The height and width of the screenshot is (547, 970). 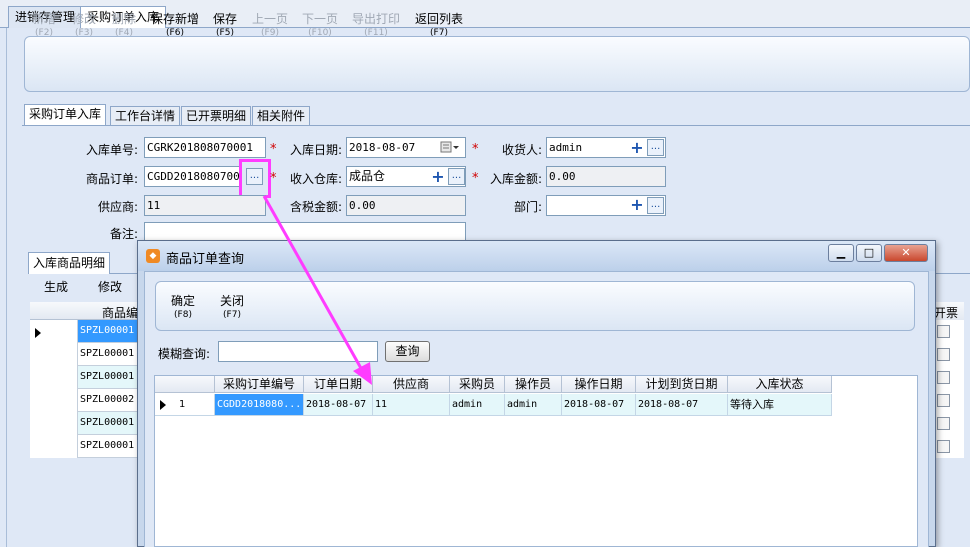 What do you see at coordinates (317, 290) in the screenshot?
I see `annotation-arrow` at bounding box center [317, 290].